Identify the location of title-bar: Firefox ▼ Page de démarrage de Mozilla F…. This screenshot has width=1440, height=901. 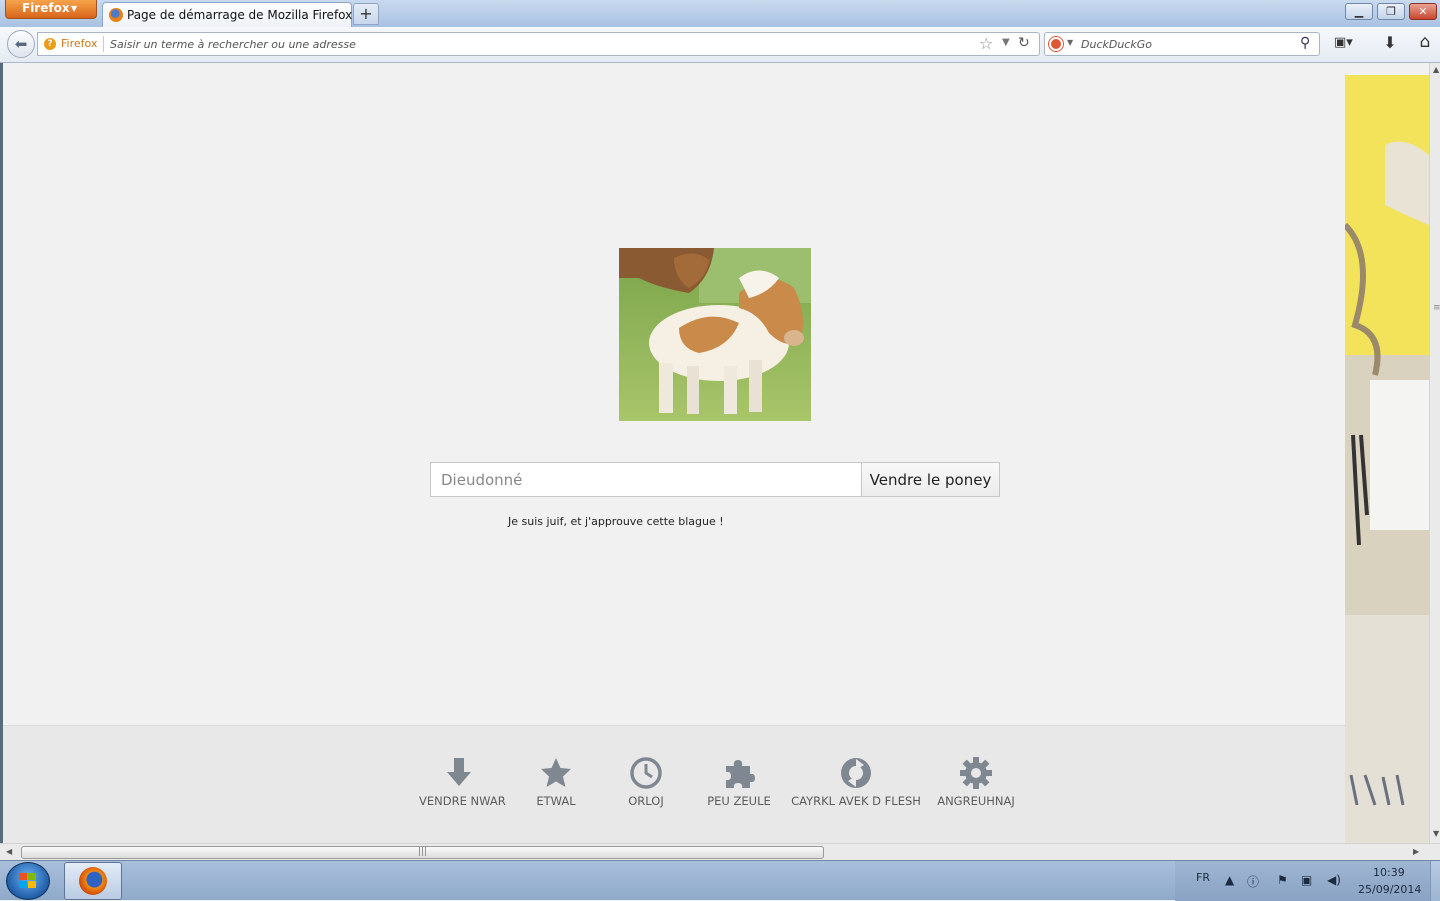
(720, 13).